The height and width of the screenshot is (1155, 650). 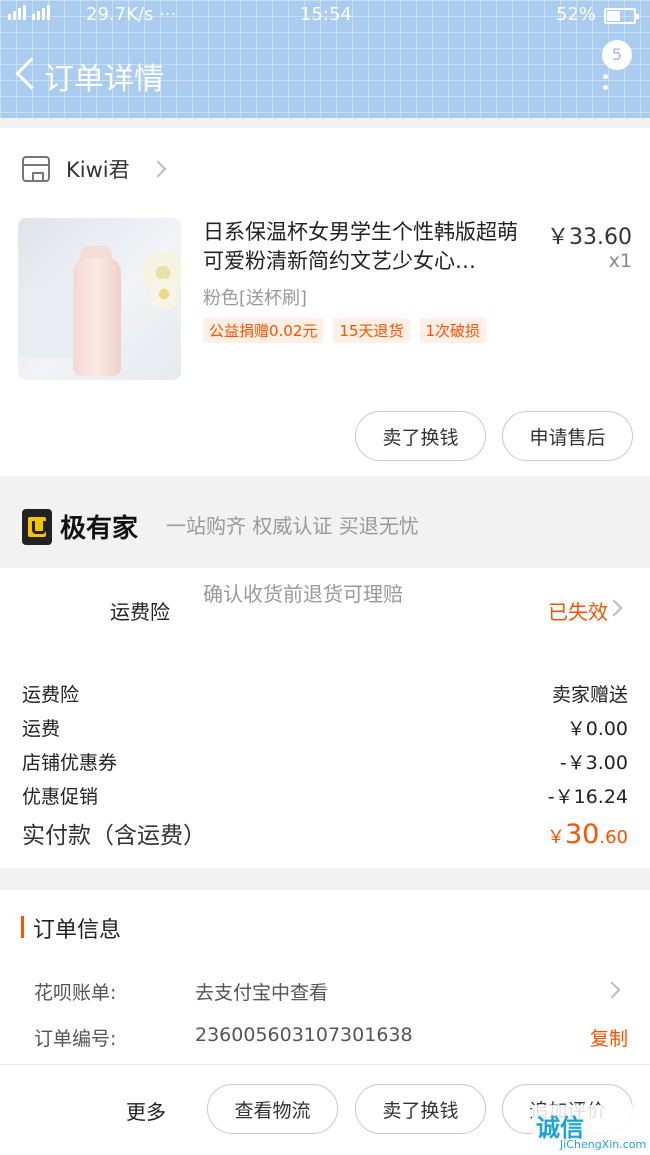 I want to click on order-number-label: 订单编号:, so click(x=75, y=1039).